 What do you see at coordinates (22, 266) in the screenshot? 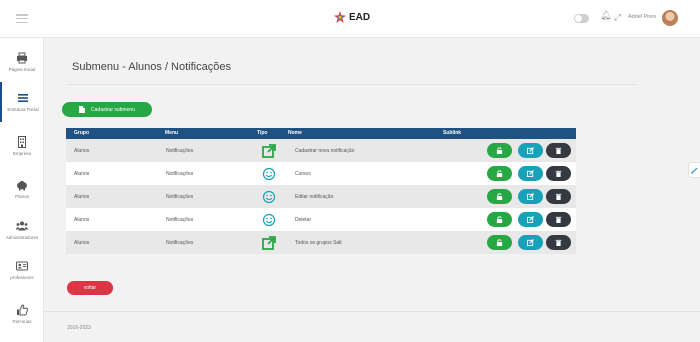
I see `id-card-icon` at bounding box center [22, 266].